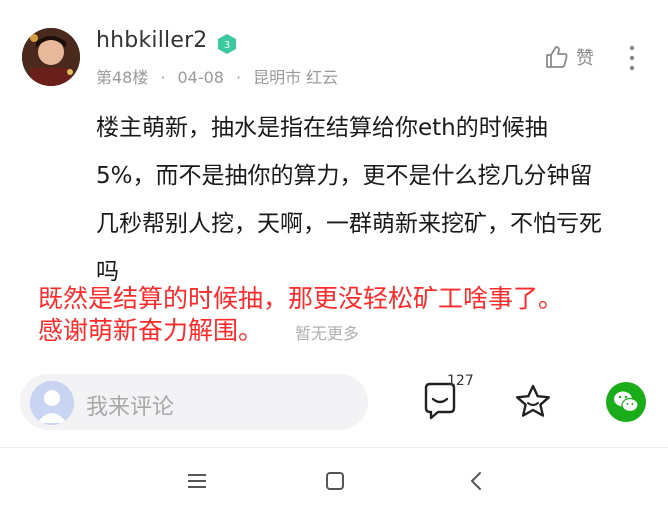 Image resolution: width=668 pixels, height=528 pixels. What do you see at coordinates (122, 77) in the screenshot?
I see `floor-number: 第48楼` at bounding box center [122, 77].